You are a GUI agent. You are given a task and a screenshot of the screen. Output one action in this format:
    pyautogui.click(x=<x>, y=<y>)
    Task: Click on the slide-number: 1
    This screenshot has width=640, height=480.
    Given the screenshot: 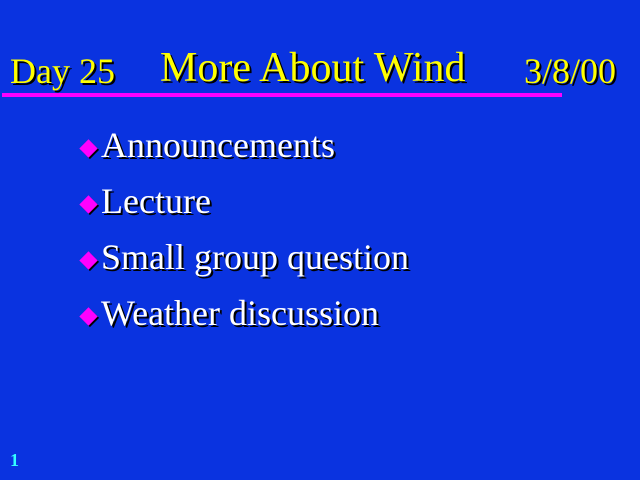 What is the action you would take?
    pyautogui.click(x=14, y=460)
    